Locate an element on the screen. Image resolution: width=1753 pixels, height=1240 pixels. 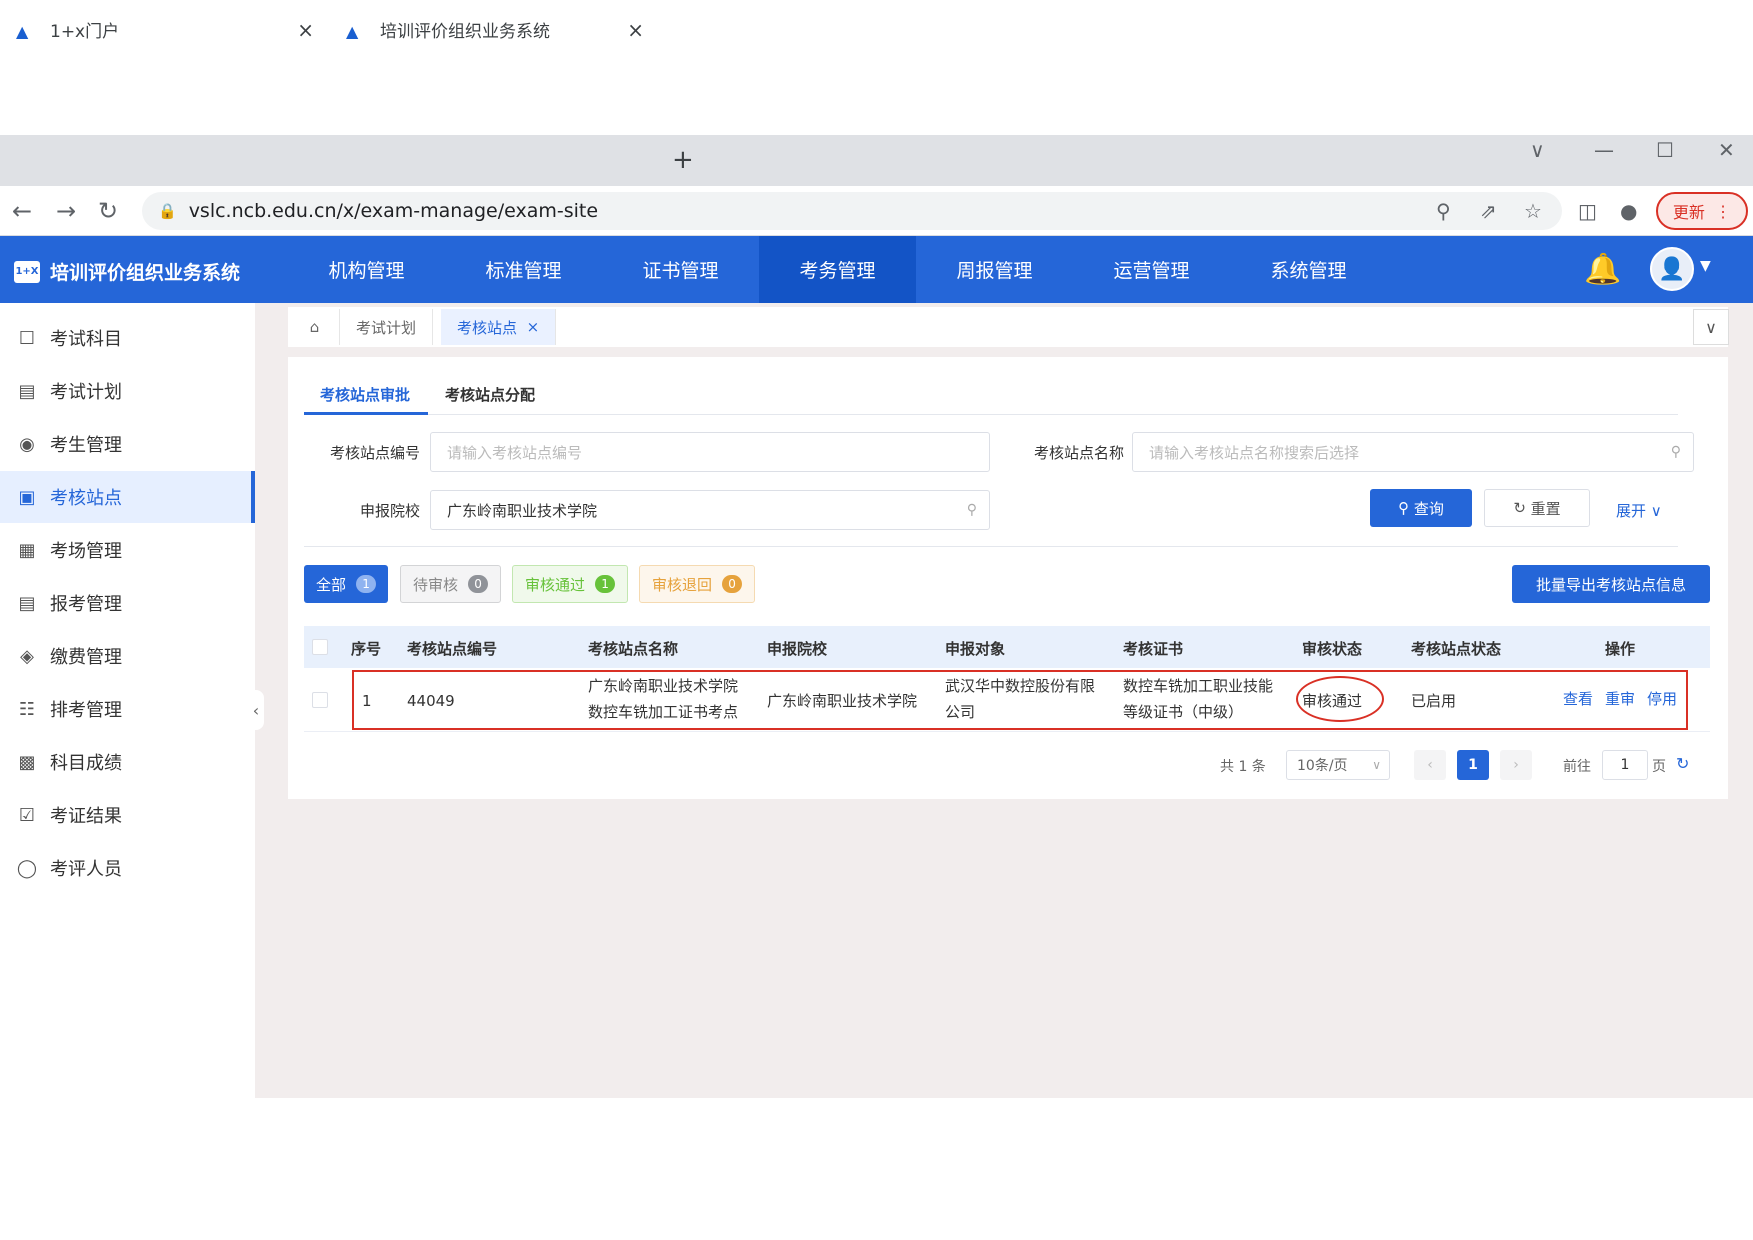
next-page-button: › is located at coordinates (1516, 765).